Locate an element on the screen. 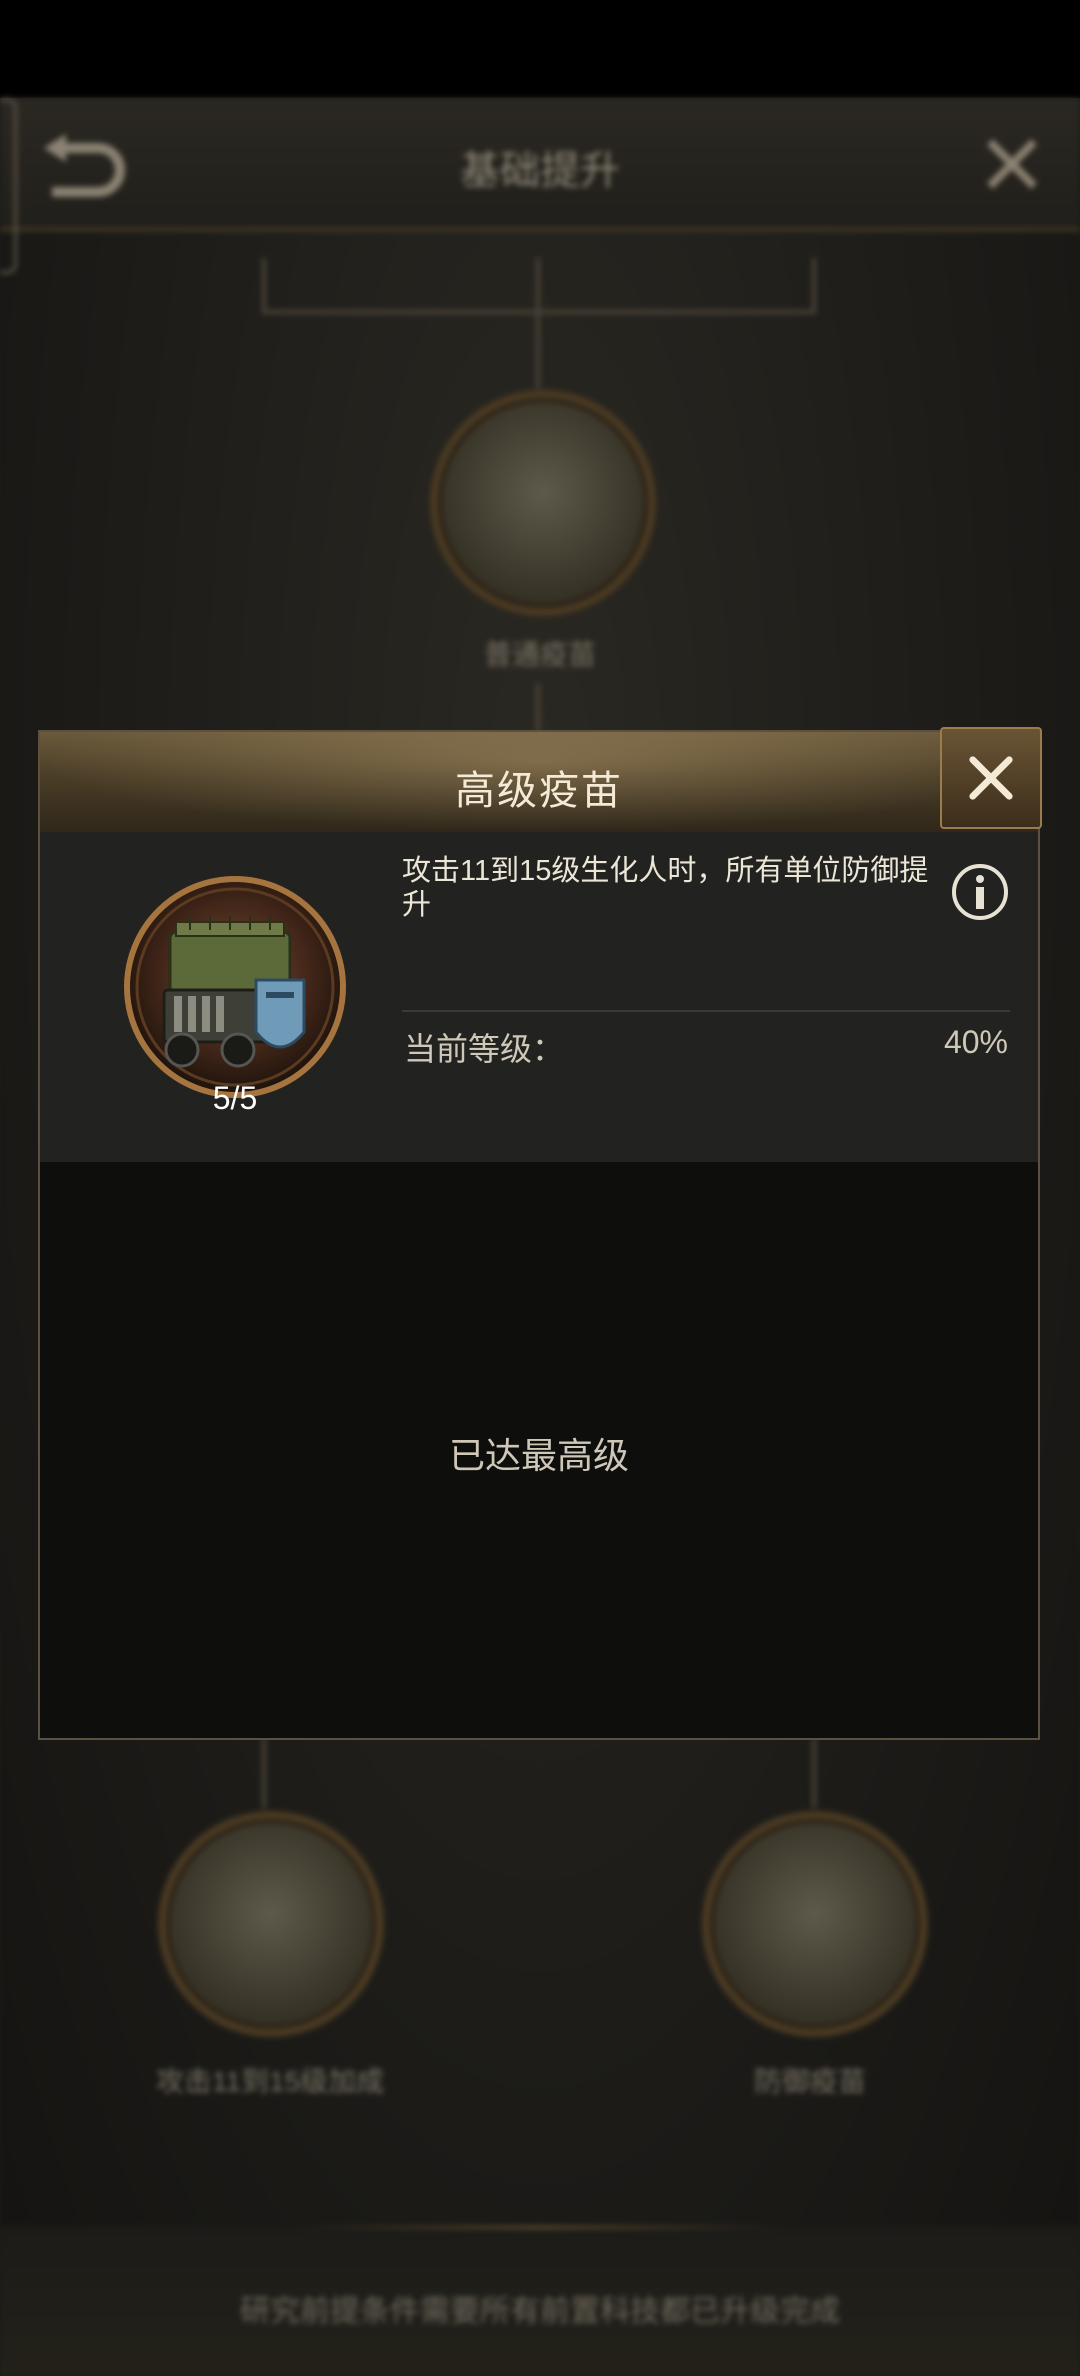 The height and width of the screenshot is (2376, 1080). status-bar is located at coordinates (540, 49).